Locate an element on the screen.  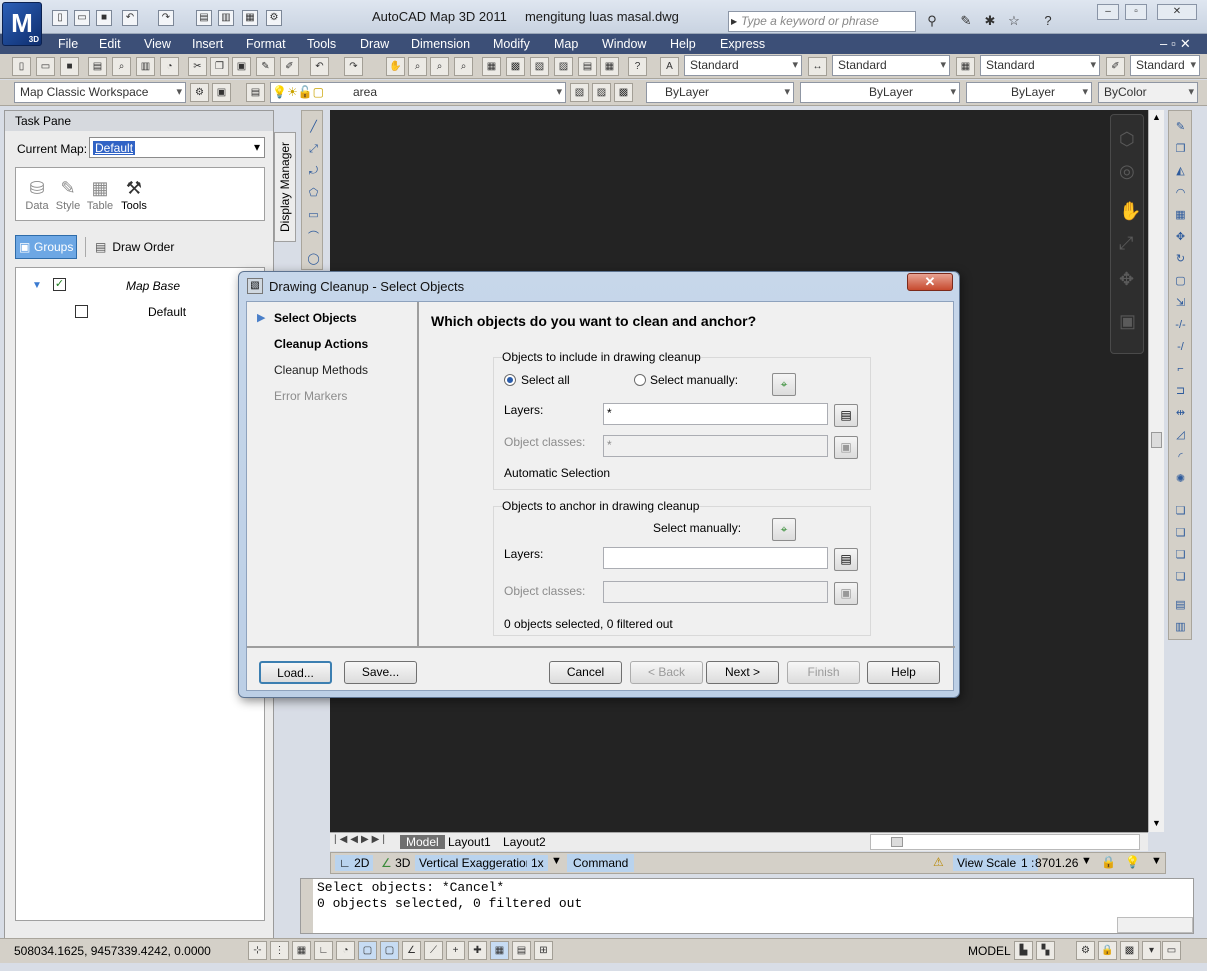
zoom-realtime-icon: ⌕ is located at coordinates (417, 66).